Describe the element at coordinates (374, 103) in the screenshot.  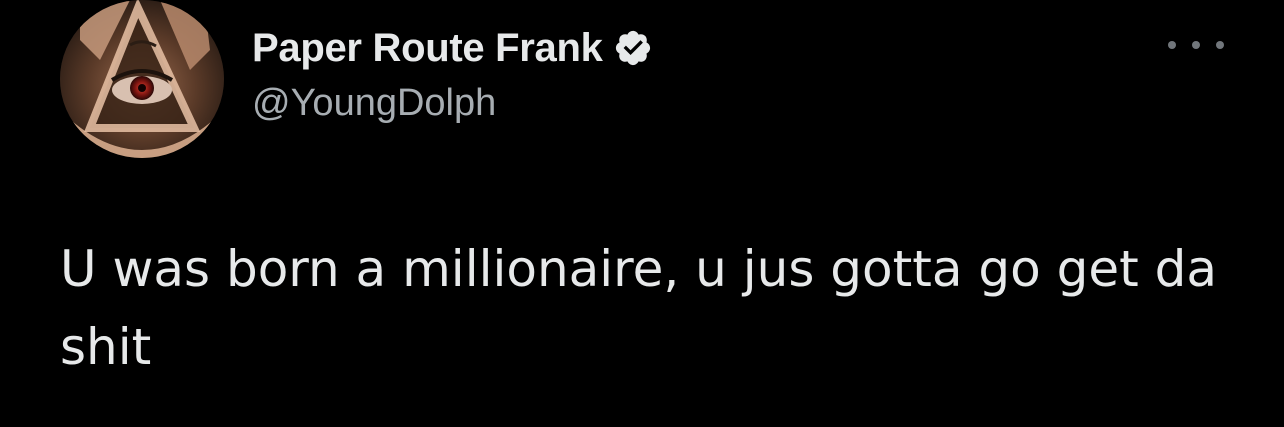
I see `author-handle: @YoungDolph` at that location.